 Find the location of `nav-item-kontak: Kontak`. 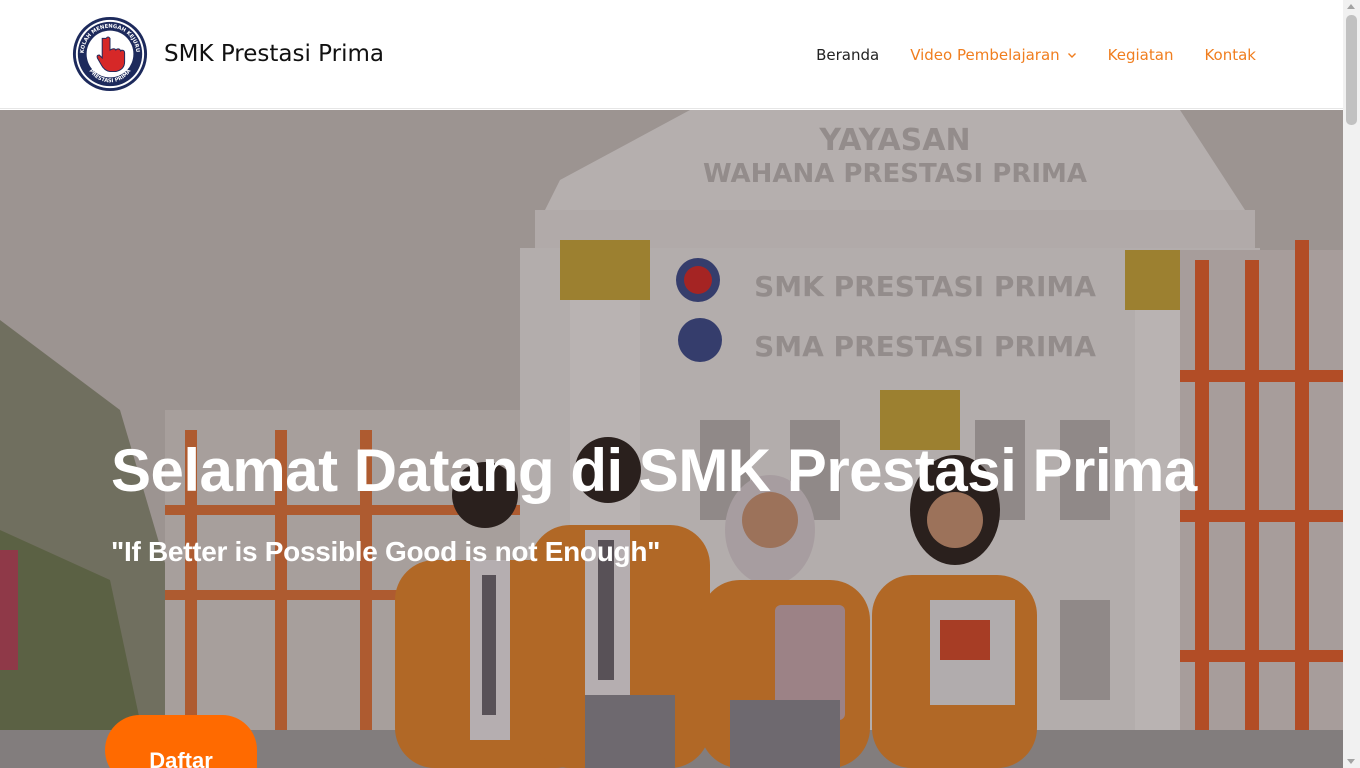

nav-item-kontak: Kontak is located at coordinates (1230, 55).